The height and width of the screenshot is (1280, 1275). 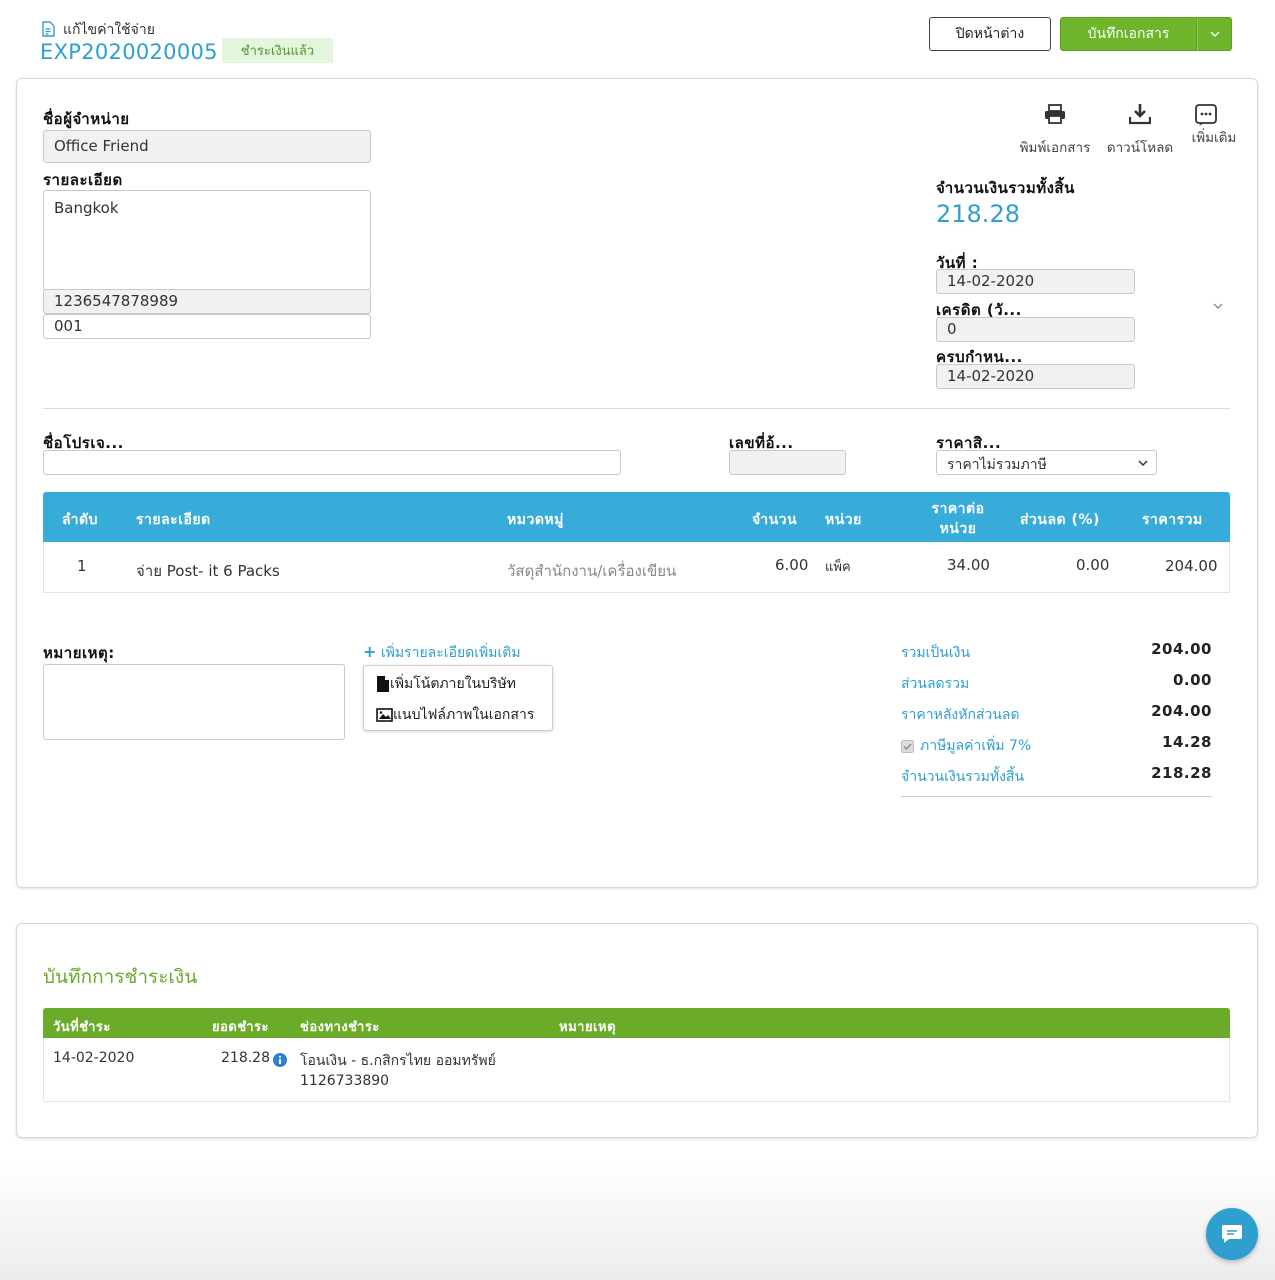 What do you see at coordinates (990, 34) in the screenshot?
I see `close-window-button: ปิดหน้าต่าง` at bounding box center [990, 34].